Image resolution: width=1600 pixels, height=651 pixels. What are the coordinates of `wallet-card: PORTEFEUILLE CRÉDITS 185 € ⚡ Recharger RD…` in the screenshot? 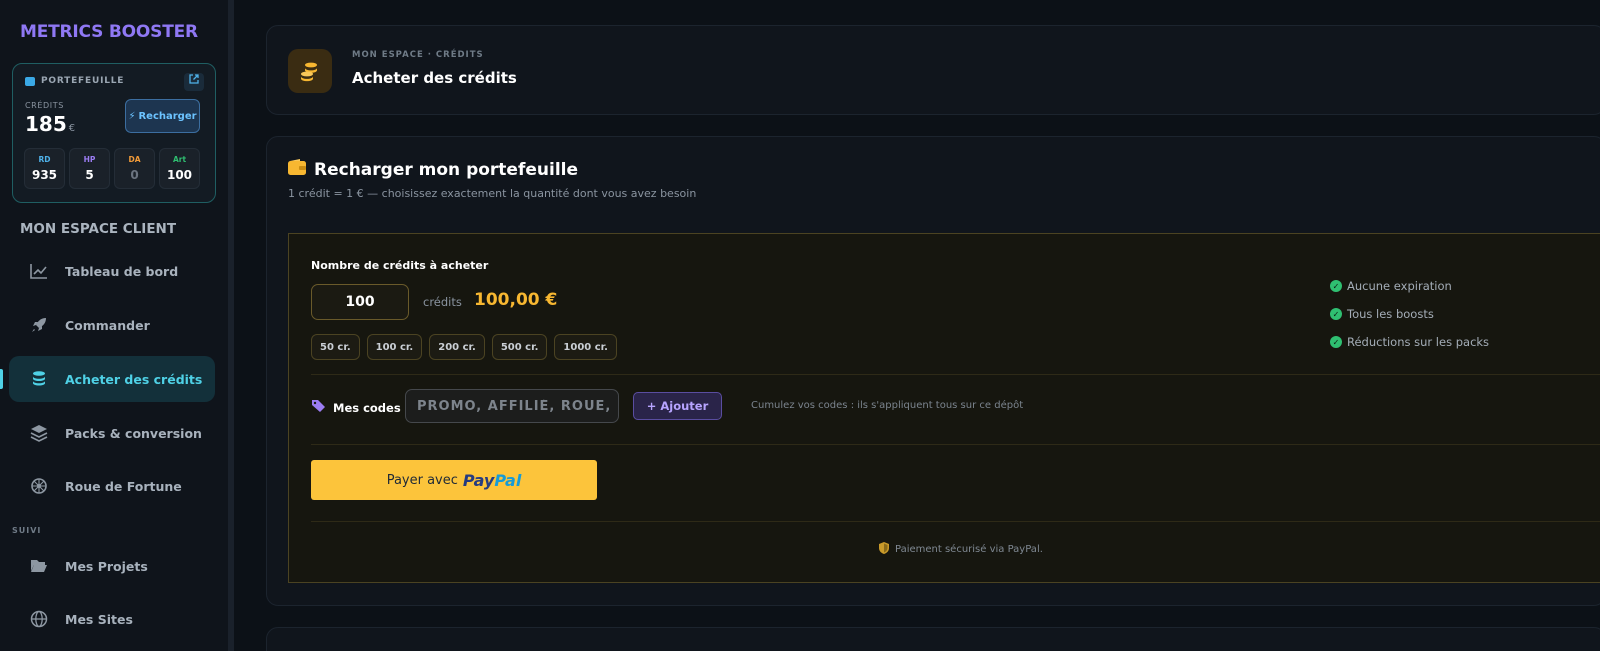 It's located at (114, 133).